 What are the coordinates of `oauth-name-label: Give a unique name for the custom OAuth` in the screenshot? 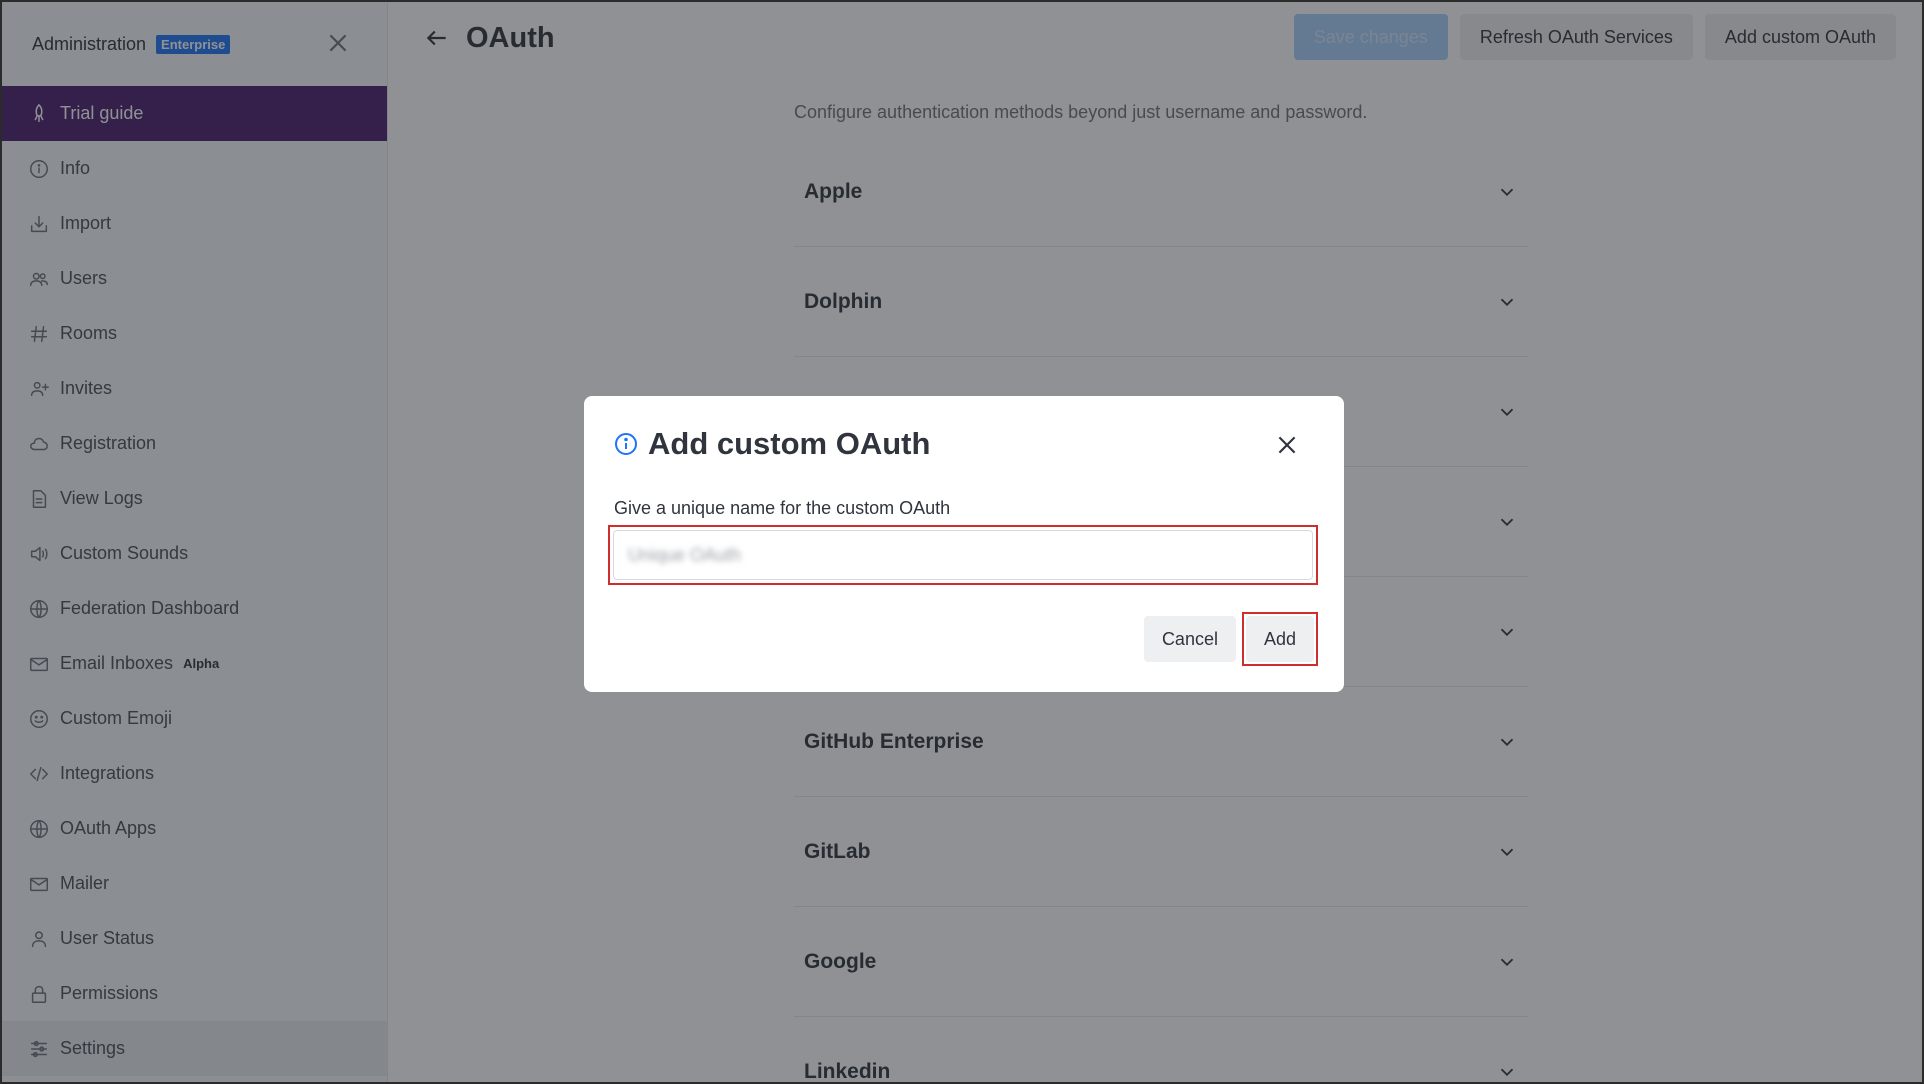 It's located at (782, 508).